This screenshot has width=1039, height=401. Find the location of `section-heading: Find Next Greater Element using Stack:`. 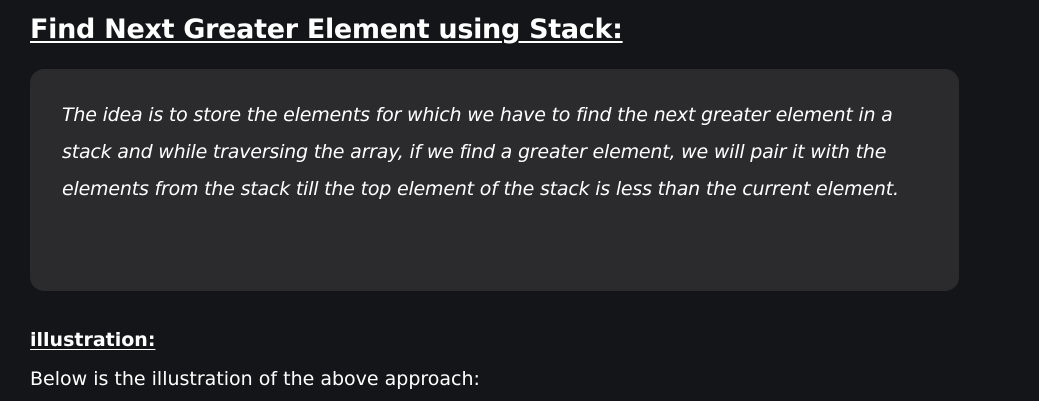

section-heading: Find Next Greater Element using Stack: is located at coordinates (326, 29).